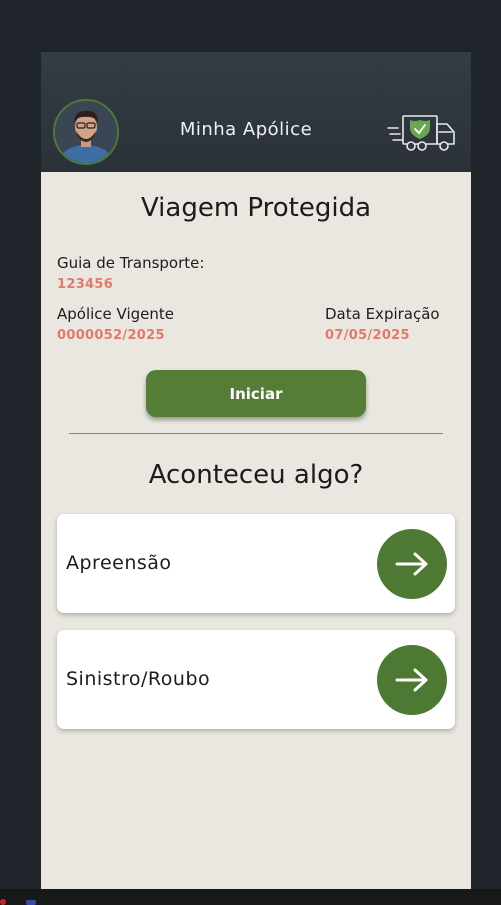 This screenshot has height=905, width=501. Describe the element at coordinates (131, 263) in the screenshot. I see `transport-guide-label: Guia de Transporte:` at that location.